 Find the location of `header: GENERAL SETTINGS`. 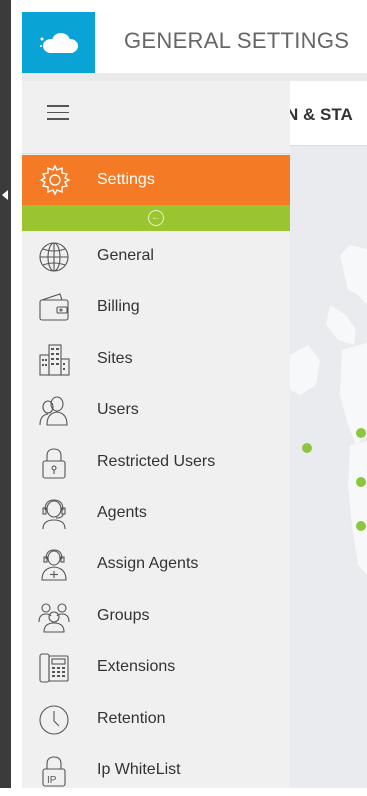

header: GENERAL SETTINGS is located at coordinates (231, 42).